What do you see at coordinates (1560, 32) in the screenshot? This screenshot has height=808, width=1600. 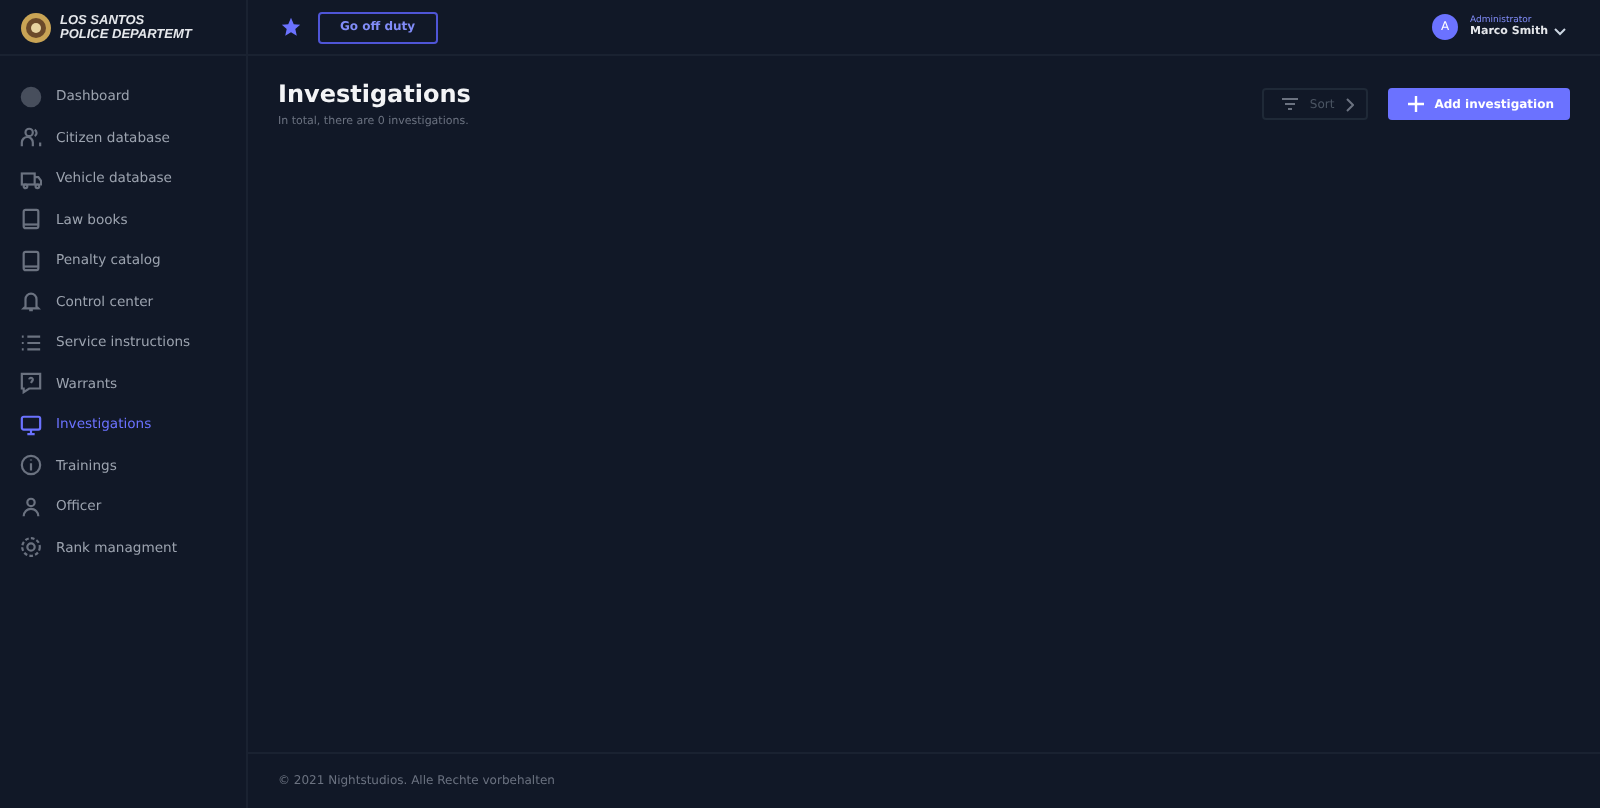 I see `chevron-down-icon` at bounding box center [1560, 32].